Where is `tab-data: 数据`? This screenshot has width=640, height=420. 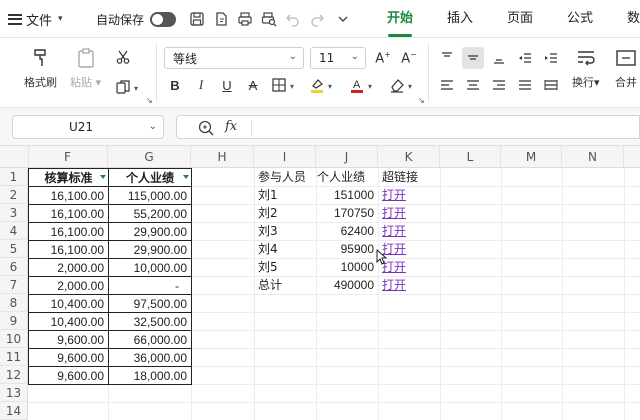
tab-data: 数据 is located at coordinates (625, 21).